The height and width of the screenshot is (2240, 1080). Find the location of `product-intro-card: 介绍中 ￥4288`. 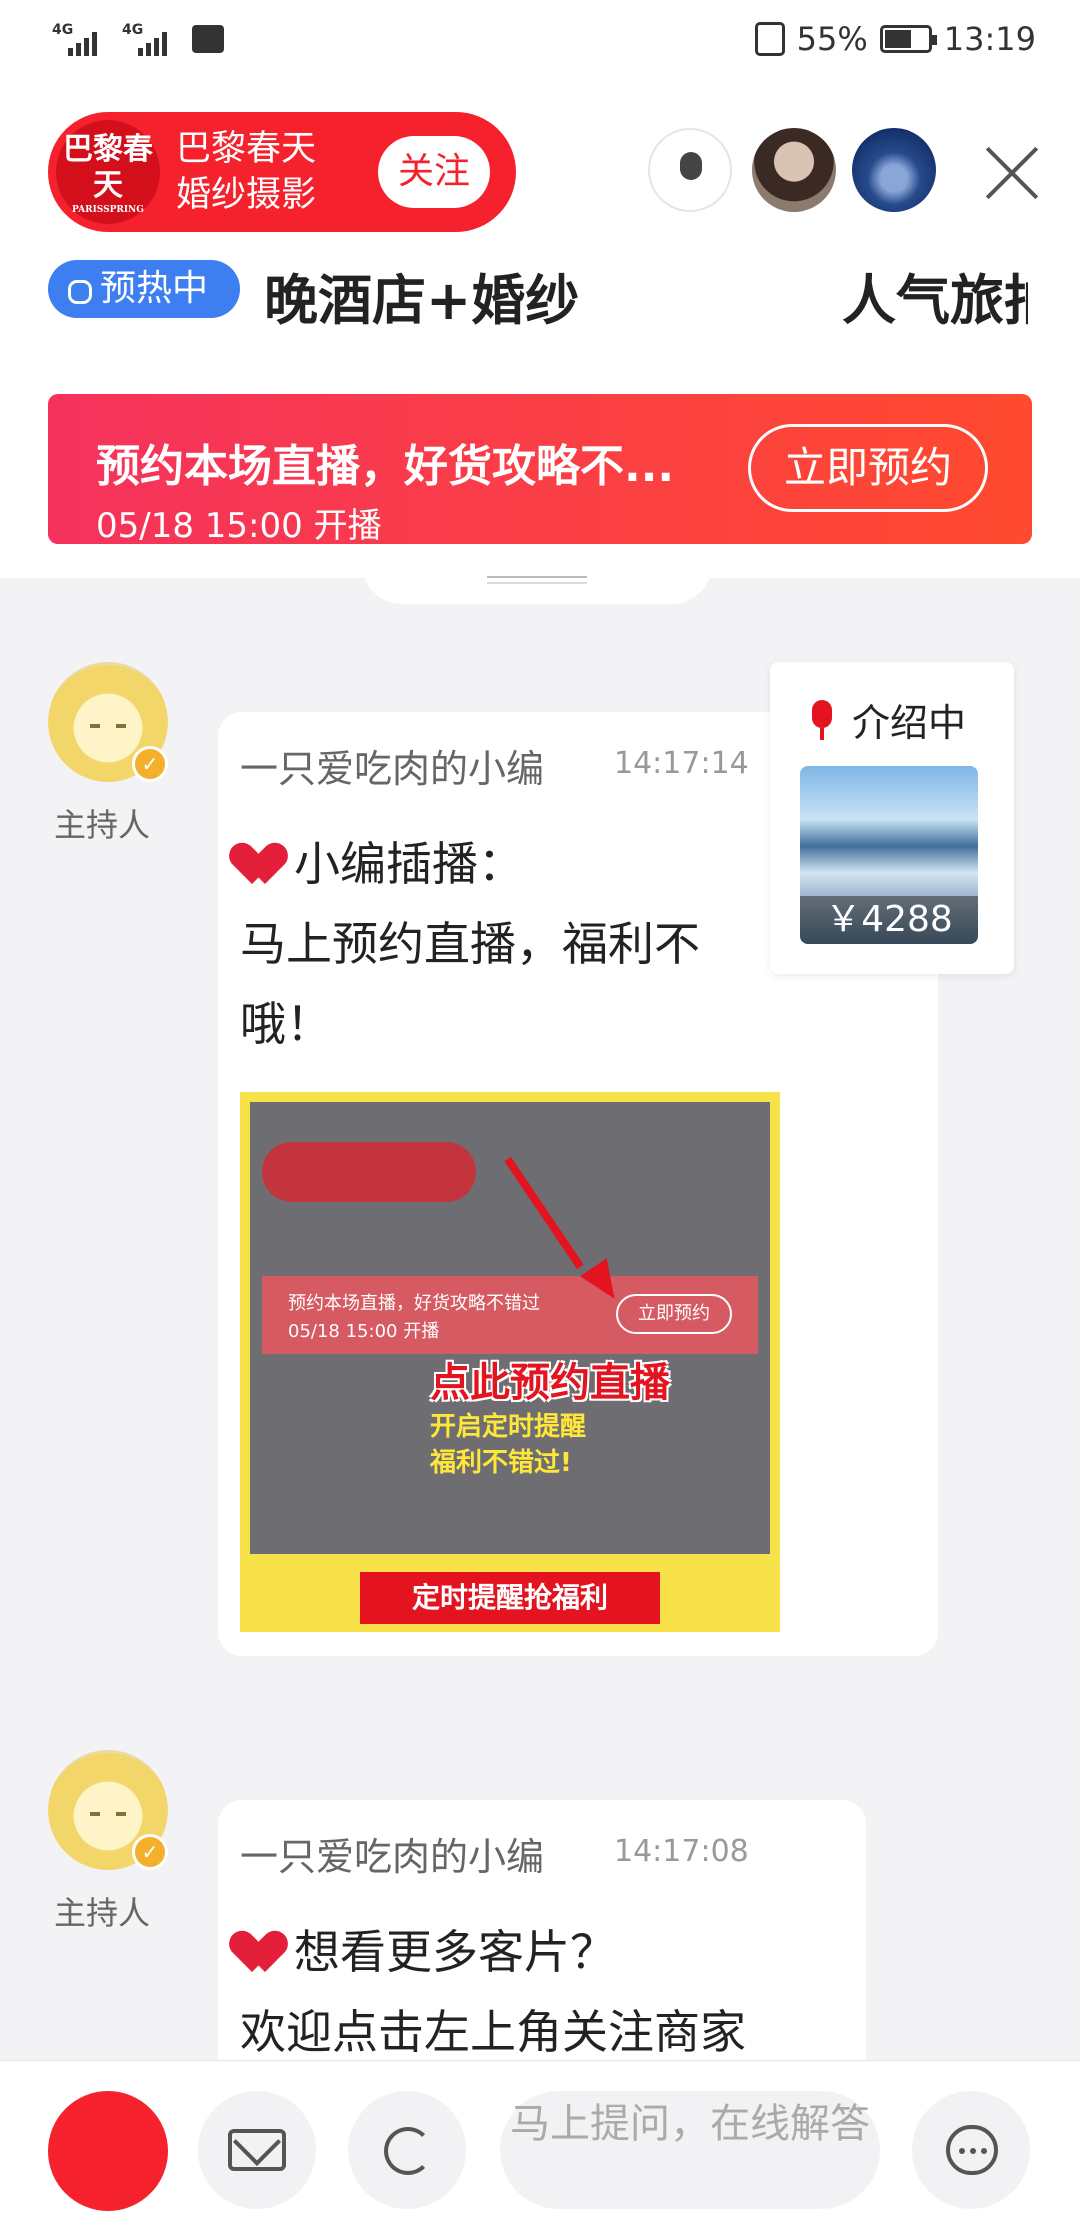

product-intro-card: 介绍中 ￥4288 is located at coordinates (892, 818).